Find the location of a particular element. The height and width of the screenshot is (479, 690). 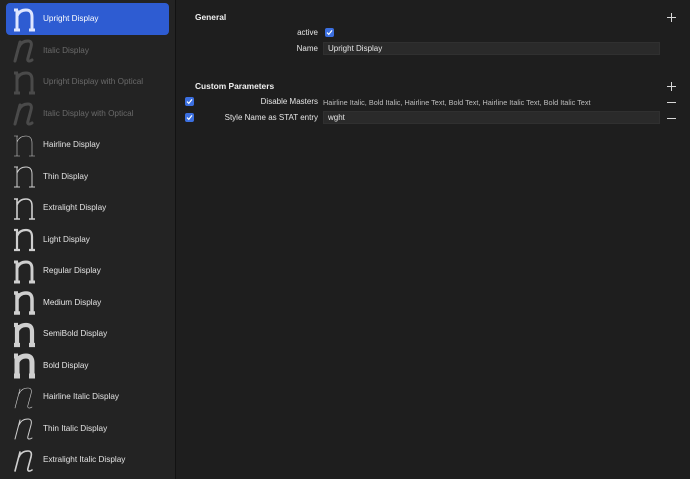

instance-label: Bold Display is located at coordinates (66, 365).